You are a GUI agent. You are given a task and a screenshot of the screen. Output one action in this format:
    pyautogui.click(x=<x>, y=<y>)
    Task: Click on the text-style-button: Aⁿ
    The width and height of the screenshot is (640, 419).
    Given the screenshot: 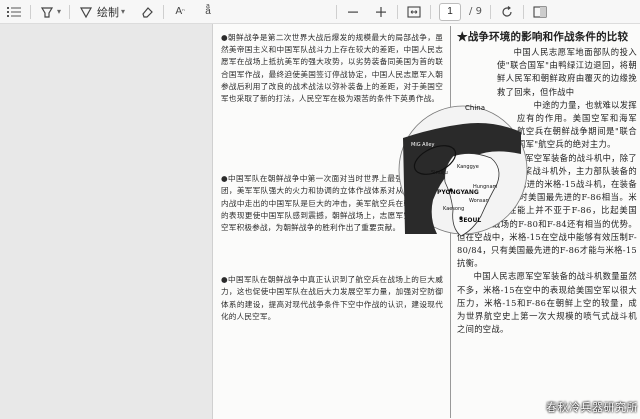 What is the action you would take?
    pyautogui.click(x=180, y=12)
    